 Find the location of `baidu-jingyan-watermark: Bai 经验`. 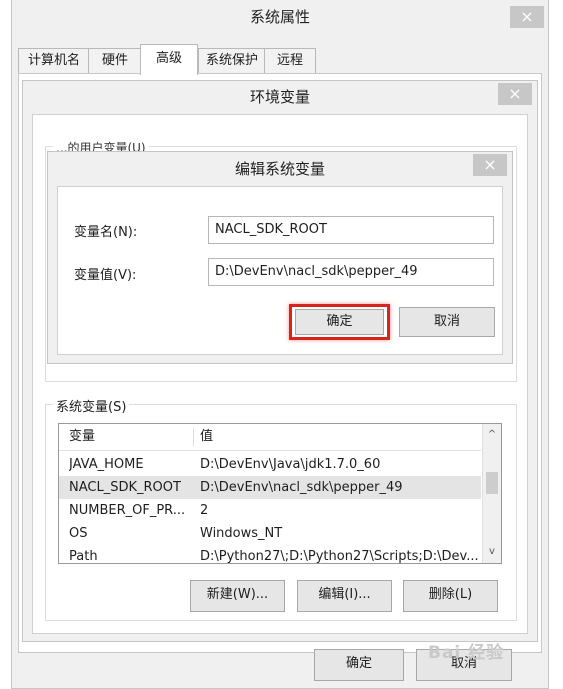

baidu-jingyan-watermark: Bai 经验 is located at coordinates (466, 653).